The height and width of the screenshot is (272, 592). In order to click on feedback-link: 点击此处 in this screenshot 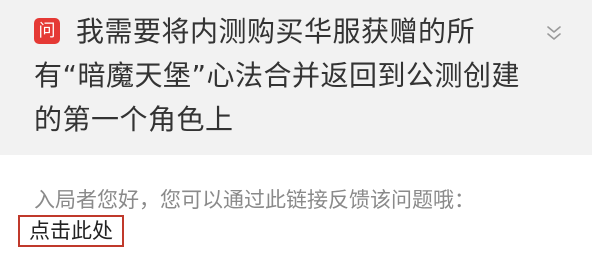, I will do `click(71, 231)`.